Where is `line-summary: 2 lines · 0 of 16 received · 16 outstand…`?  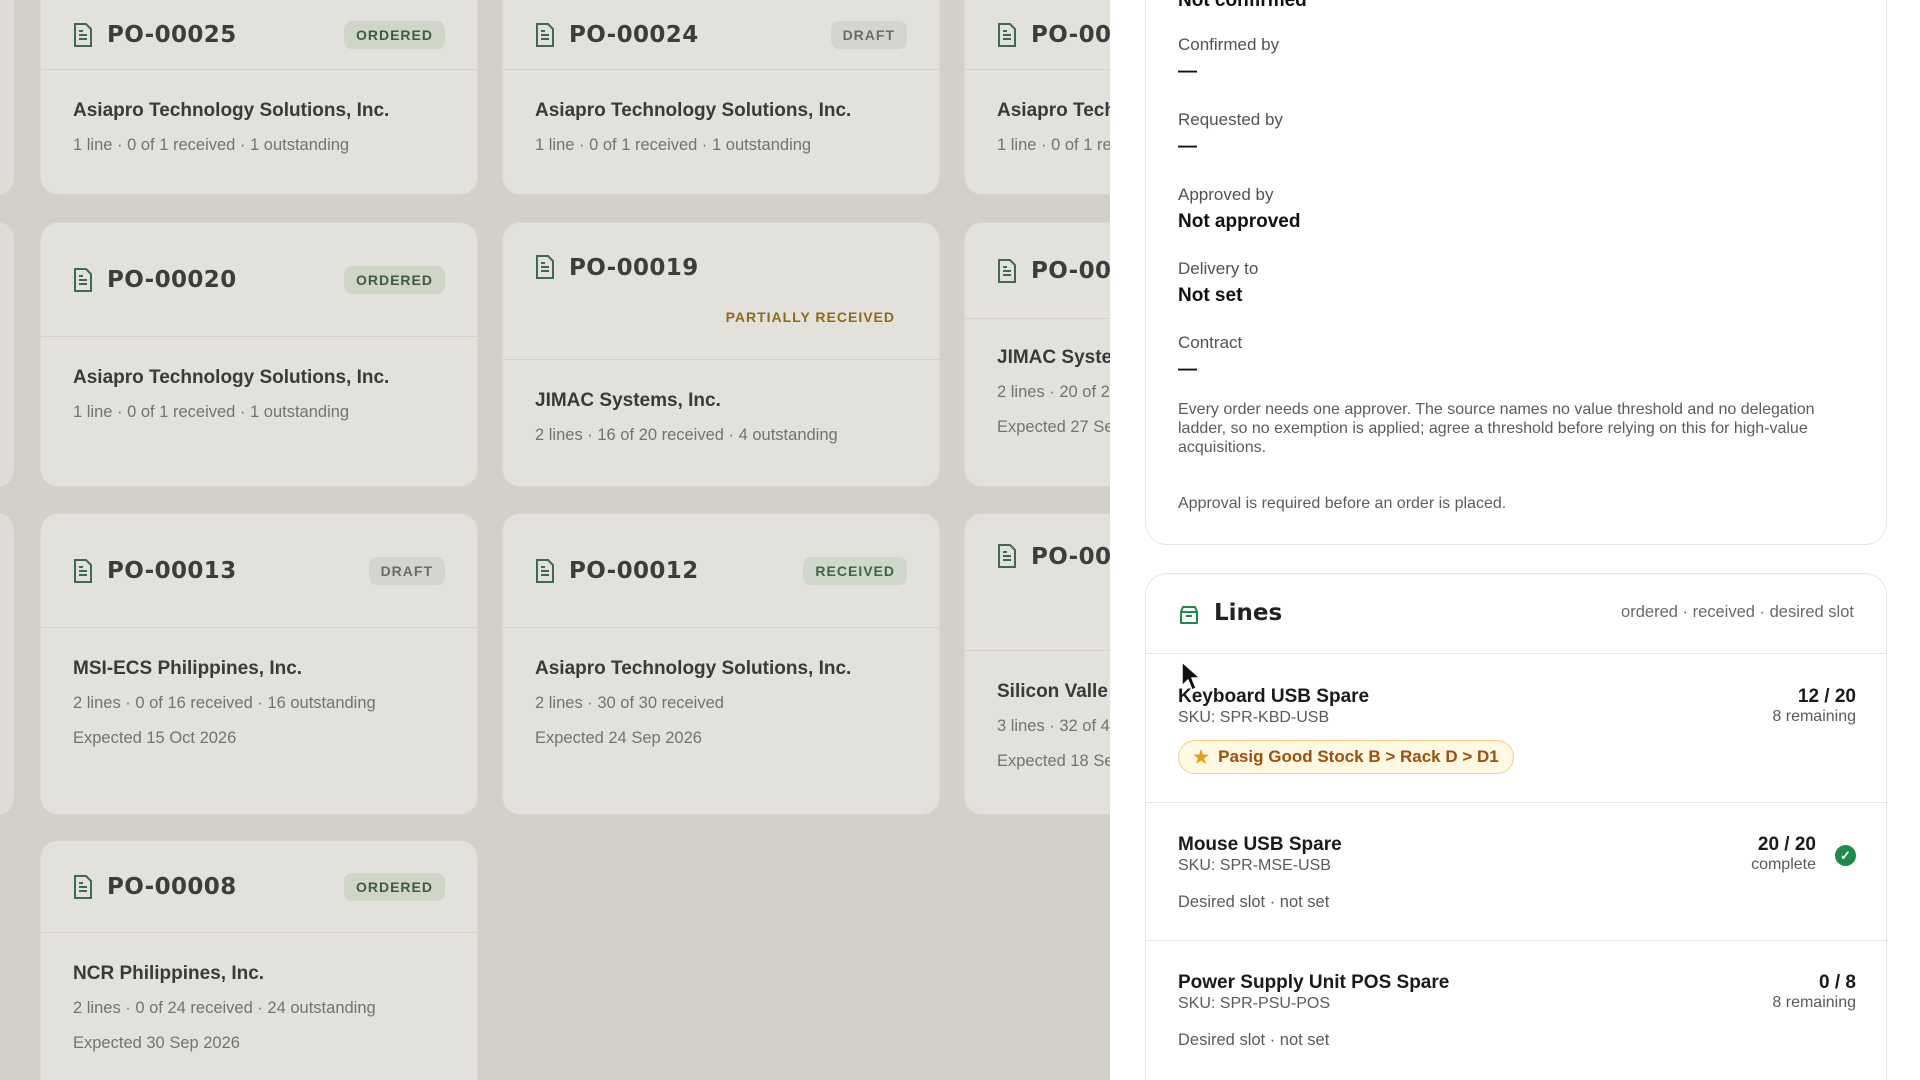
line-summary: 2 lines · 0 of 16 received · 16 outstand… is located at coordinates (224, 703).